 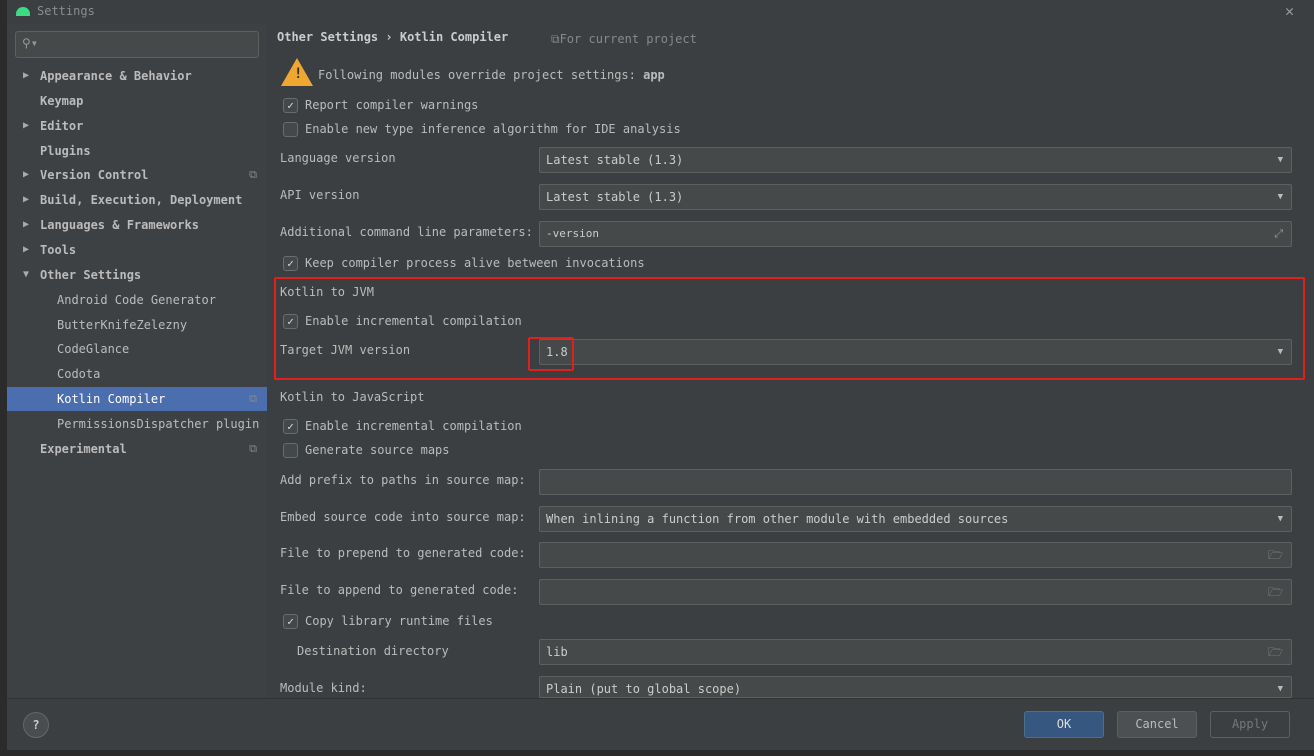 What do you see at coordinates (137, 349) in the screenshot?
I see `sidebar-item-codeglance: CodeGlance` at bounding box center [137, 349].